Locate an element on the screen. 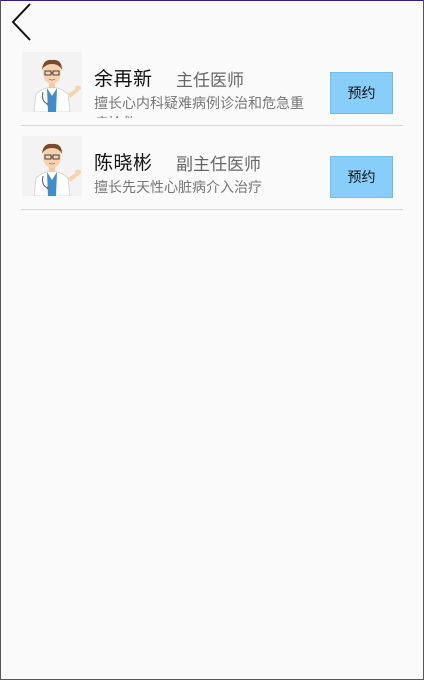  doctor-specialty: 擅长心内科疑难病例诊治和危急重症抢救 is located at coordinates (199, 107).